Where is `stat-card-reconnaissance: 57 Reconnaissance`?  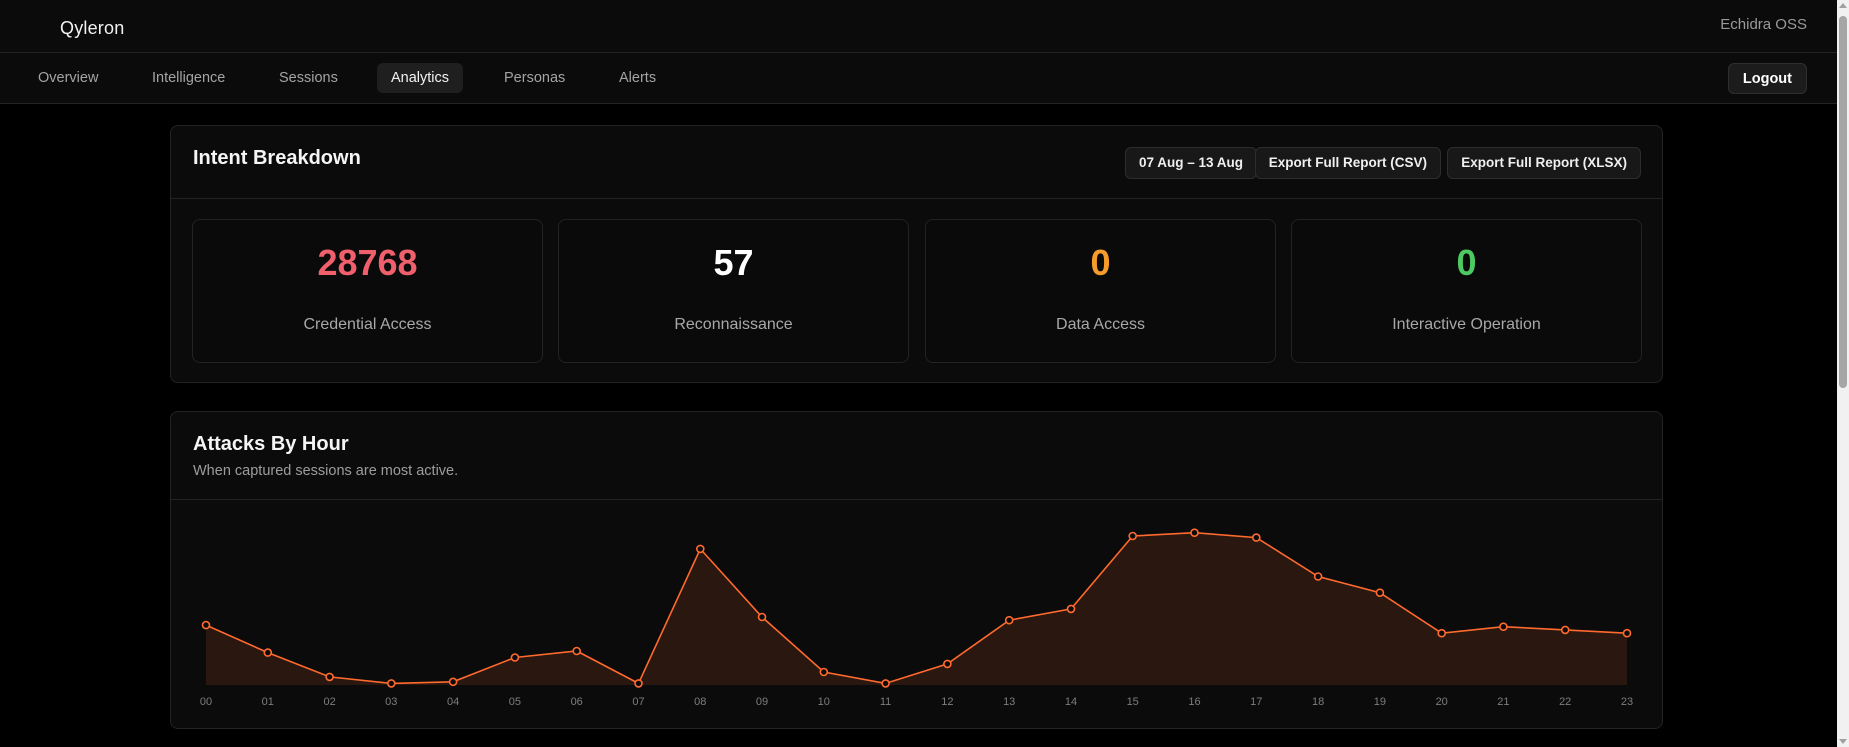 stat-card-reconnaissance: 57 Reconnaissance is located at coordinates (733, 291).